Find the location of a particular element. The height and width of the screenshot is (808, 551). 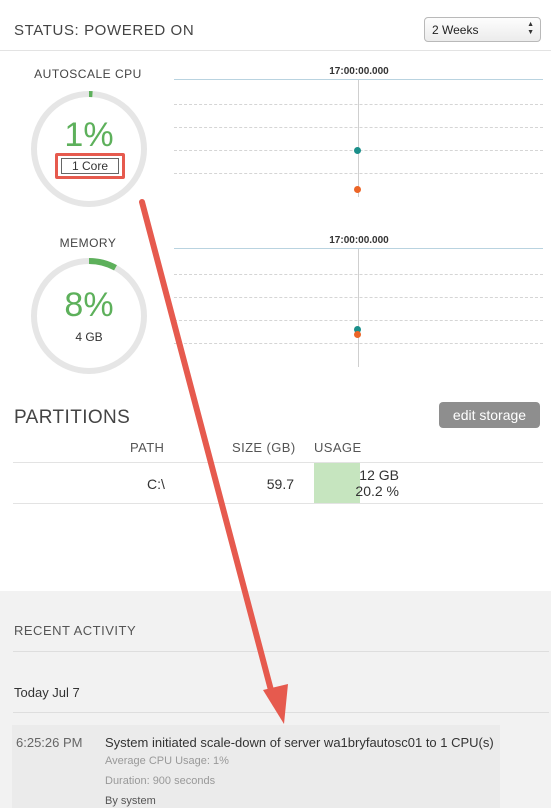

cpu-value: 1% is located at coordinates (89, 135).